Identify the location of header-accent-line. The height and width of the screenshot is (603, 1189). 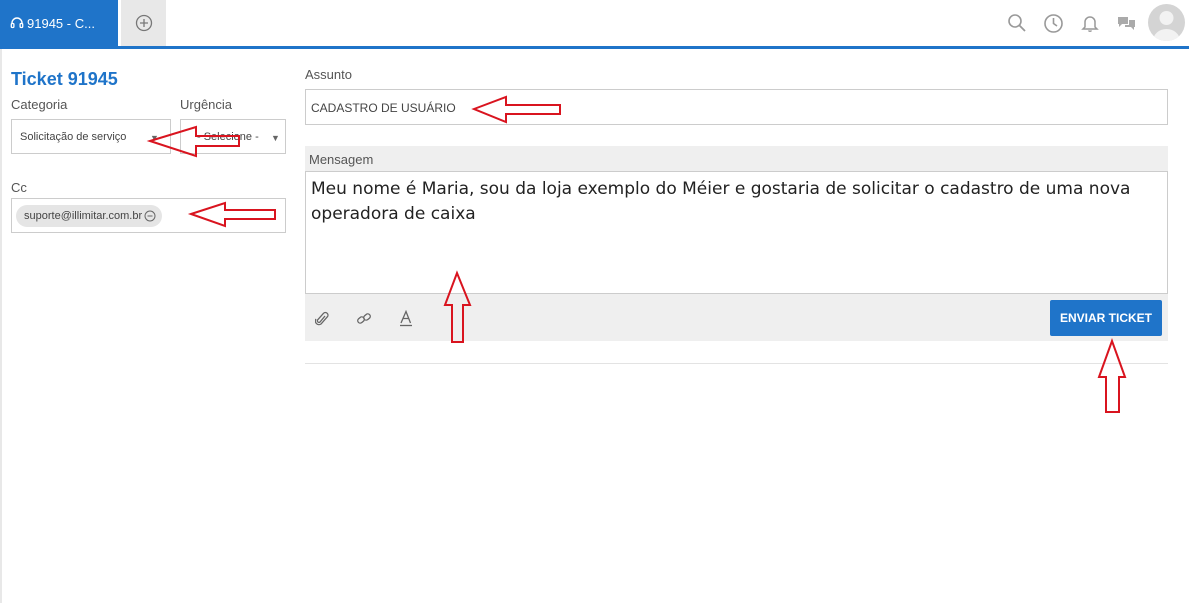
(594, 47).